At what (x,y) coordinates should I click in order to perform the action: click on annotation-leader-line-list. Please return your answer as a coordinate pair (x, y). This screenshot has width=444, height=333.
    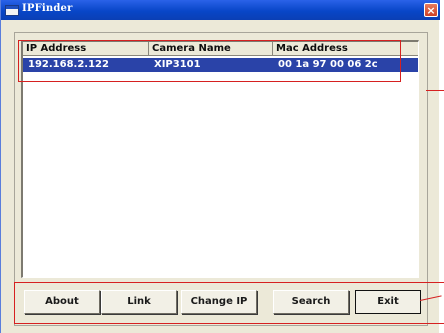
    Looking at the image, I should click on (435, 90).